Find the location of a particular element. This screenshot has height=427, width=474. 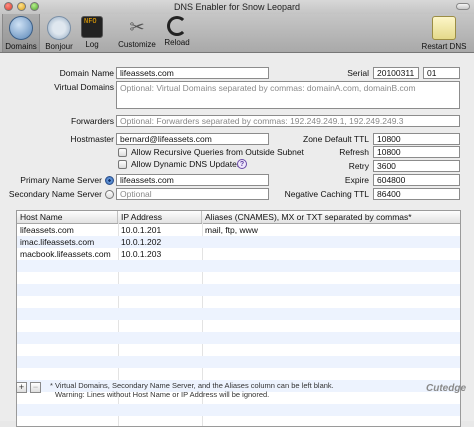

expire-field: 604800 is located at coordinates (416, 180).